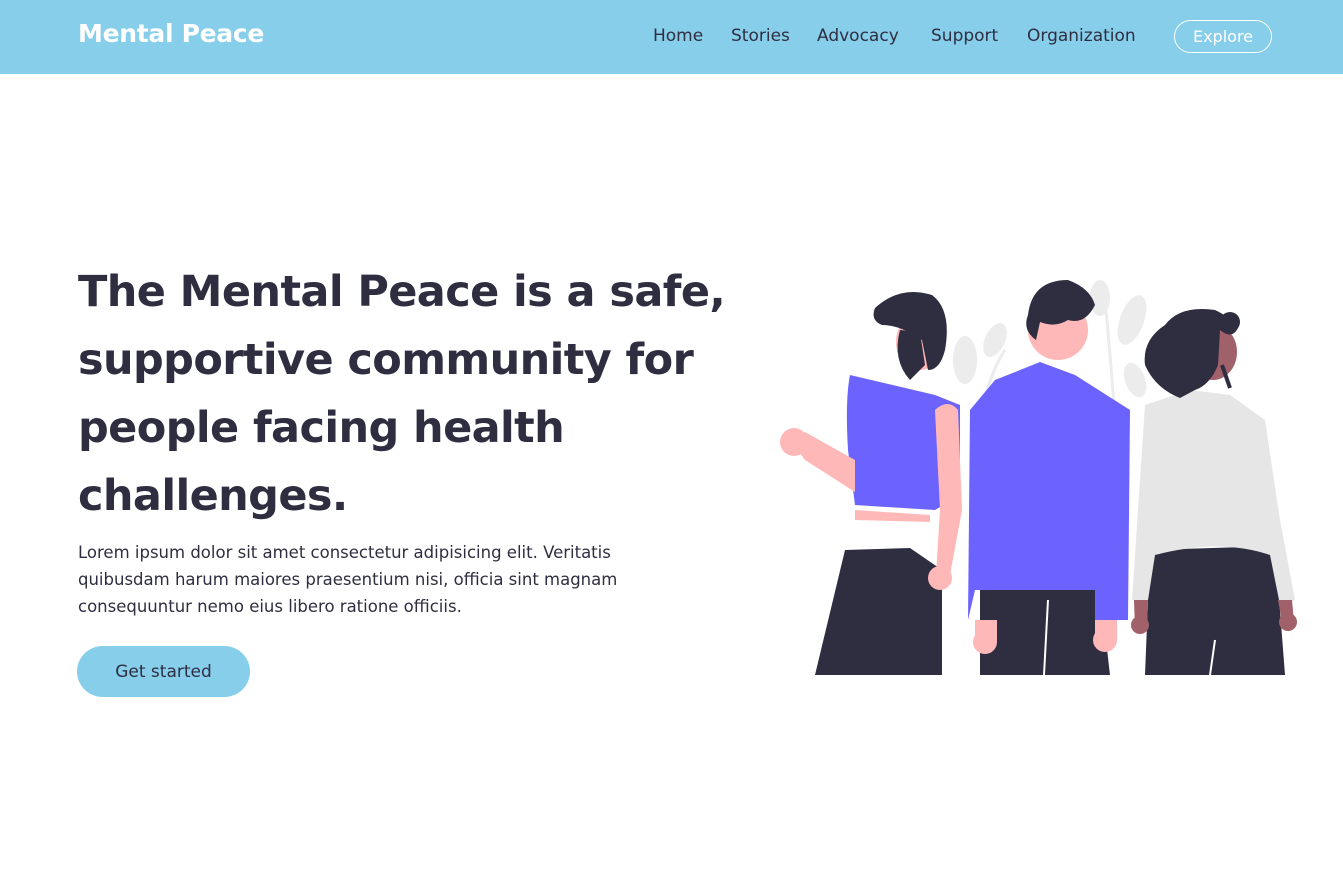 The height and width of the screenshot is (895, 1343). I want to click on nav-link-stories: Stories, so click(760, 36).